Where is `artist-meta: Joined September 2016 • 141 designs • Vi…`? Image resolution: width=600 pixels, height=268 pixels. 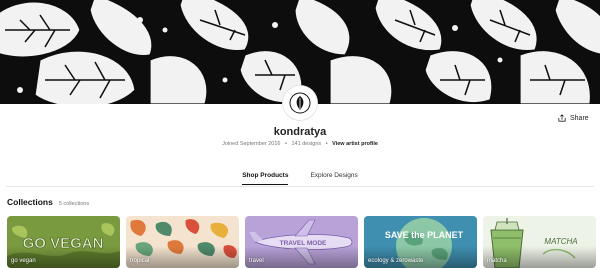
artist-meta: Joined September 2016 • 141 designs • Vi… is located at coordinates (300, 144).